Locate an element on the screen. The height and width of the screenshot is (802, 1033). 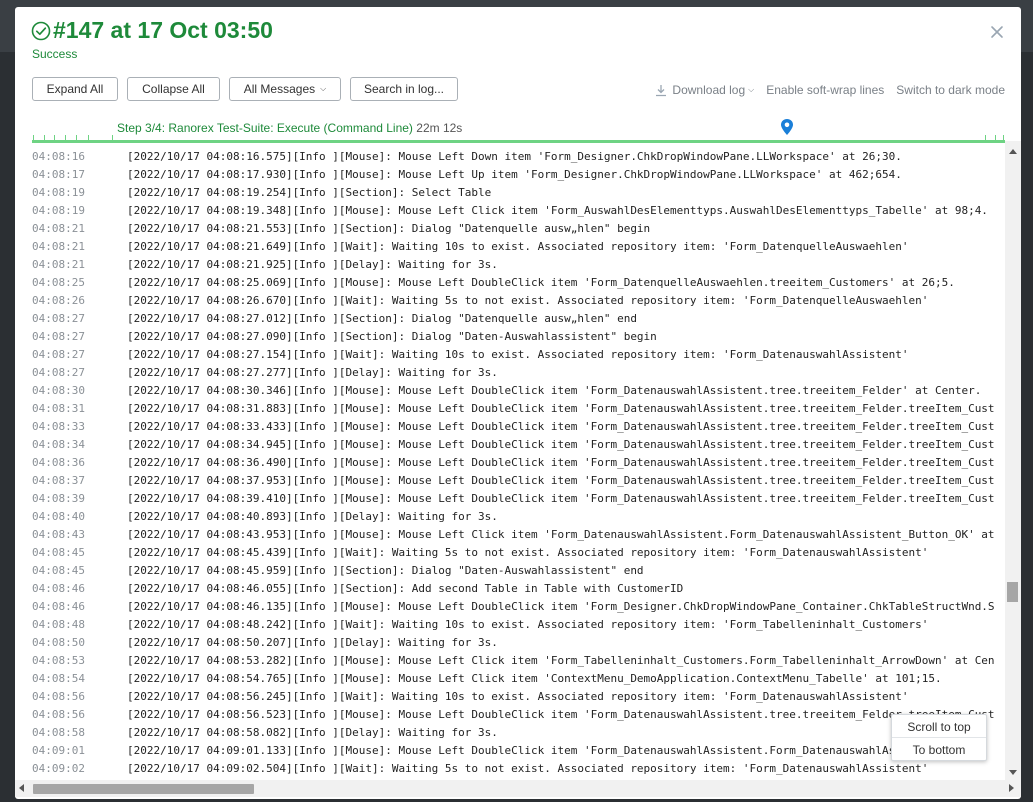
log-timestamp: 04:08:48 is located at coordinates (58, 624).